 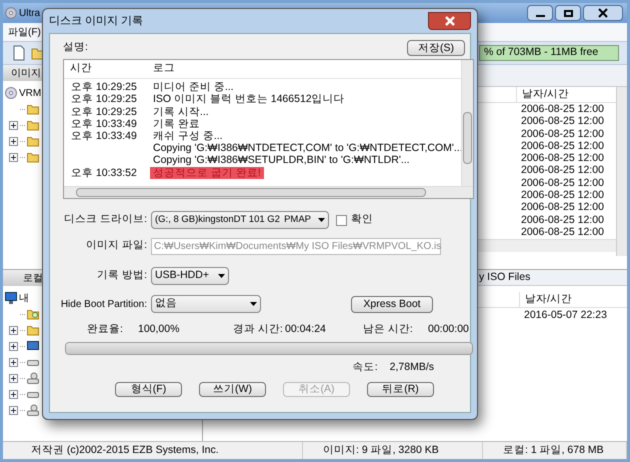 What do you see at coordinates (362, 220) in the screenshot?
I see `checkbox-label: 확인` at bounding box center [362, 220].